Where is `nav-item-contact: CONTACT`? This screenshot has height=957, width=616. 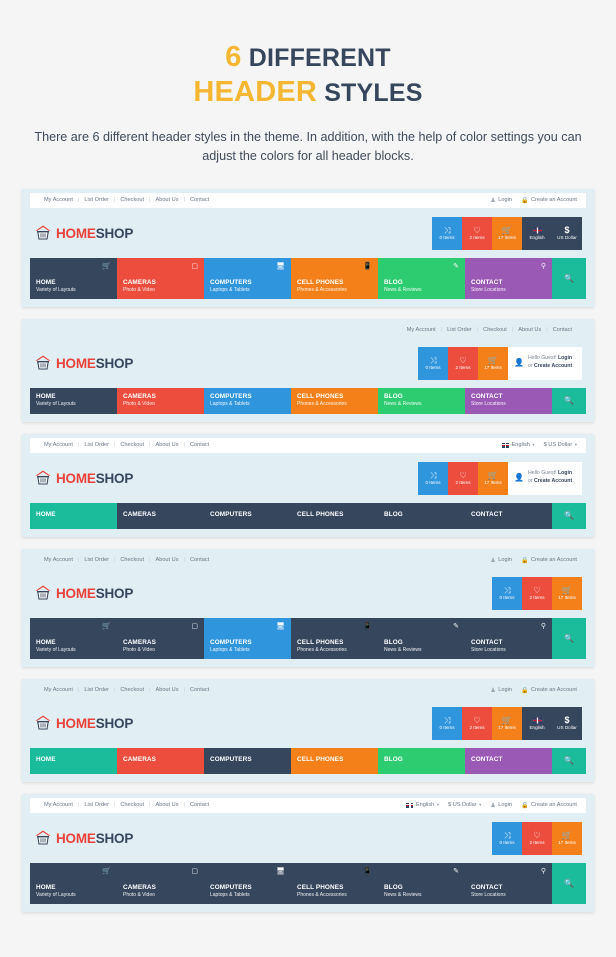
nav-item-contact: CONTACT is located at coordinates (508, 515).